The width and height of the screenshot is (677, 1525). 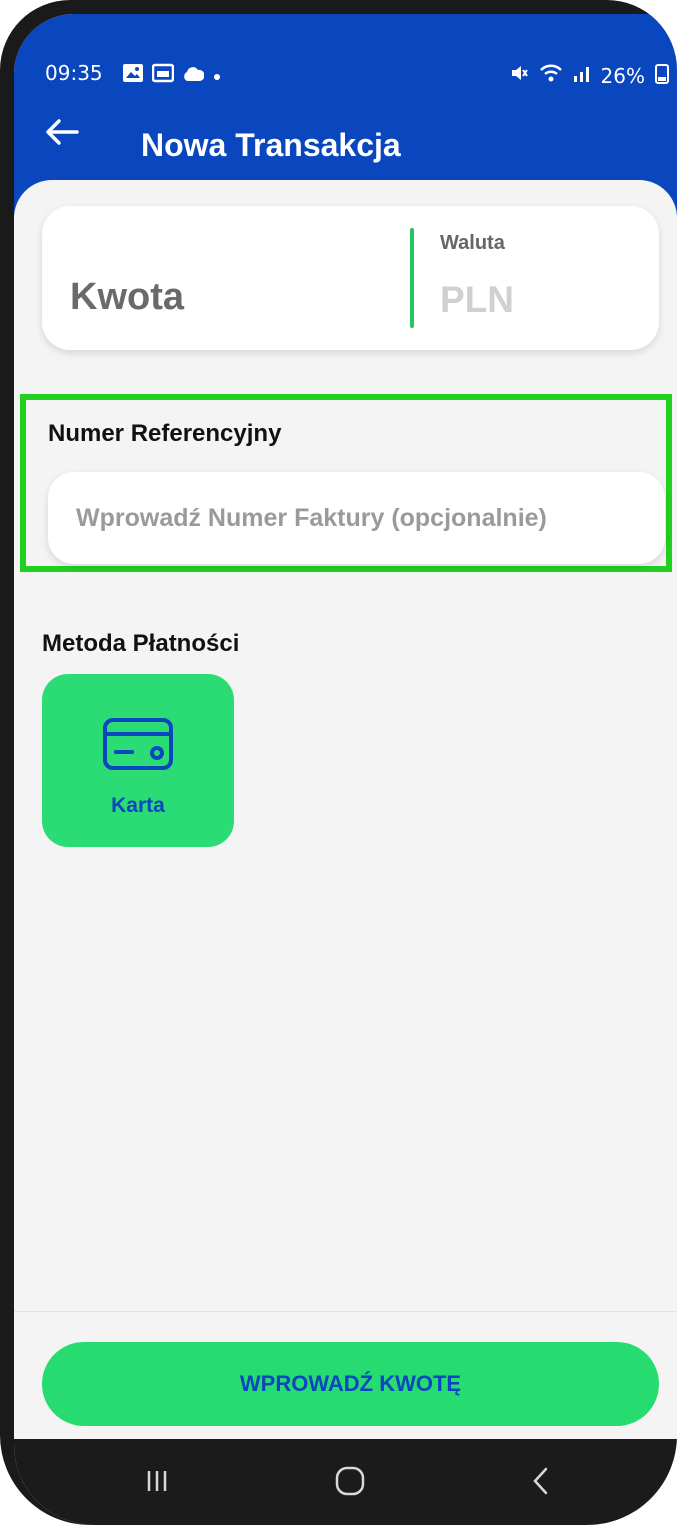 I want to click on home-icon, so click(x=350, y=1481).